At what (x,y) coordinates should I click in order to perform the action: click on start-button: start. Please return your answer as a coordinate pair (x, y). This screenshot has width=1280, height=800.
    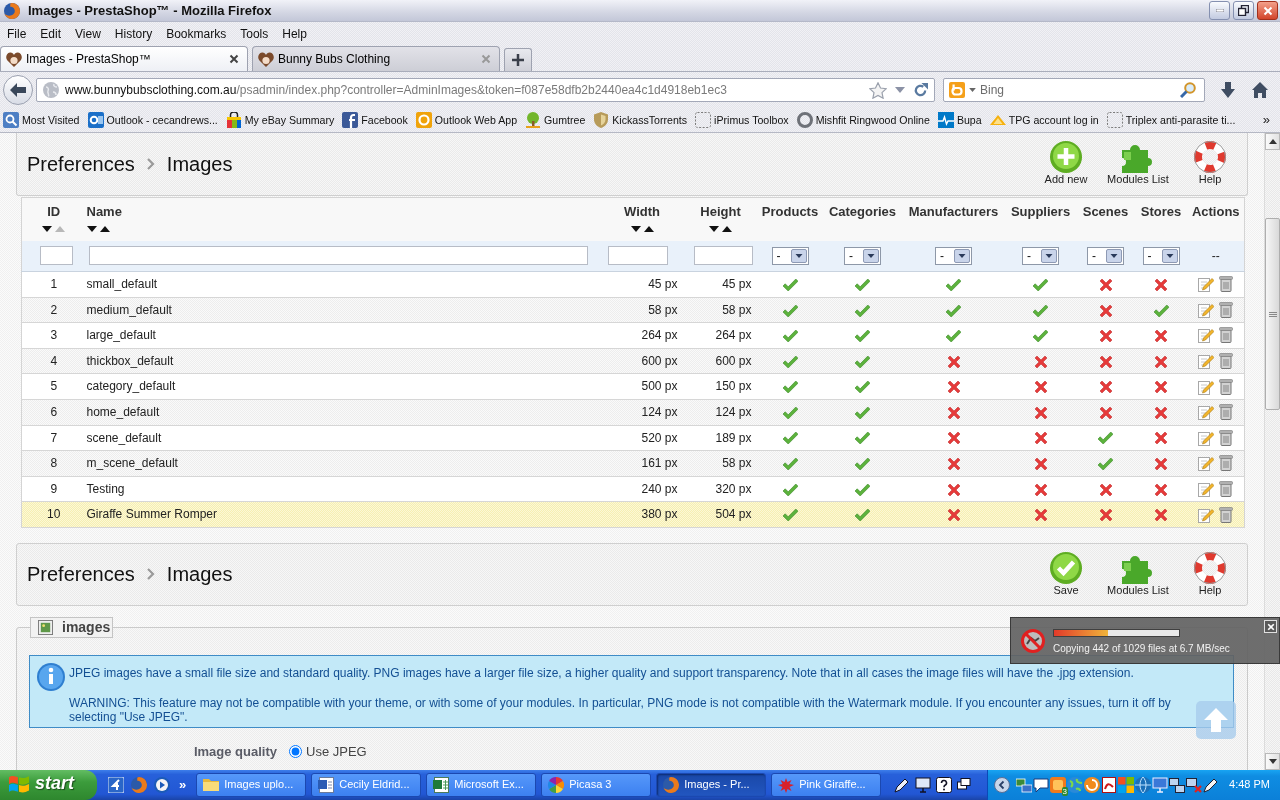
    Looking at the image, I should click on (48, 785).